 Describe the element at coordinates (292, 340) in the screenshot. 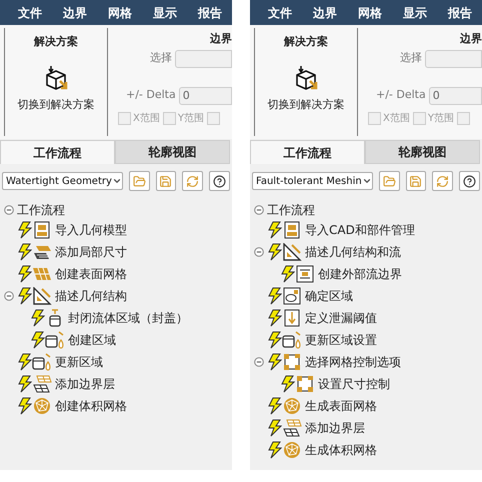

I see `cylinder-drop-icon` at that location.